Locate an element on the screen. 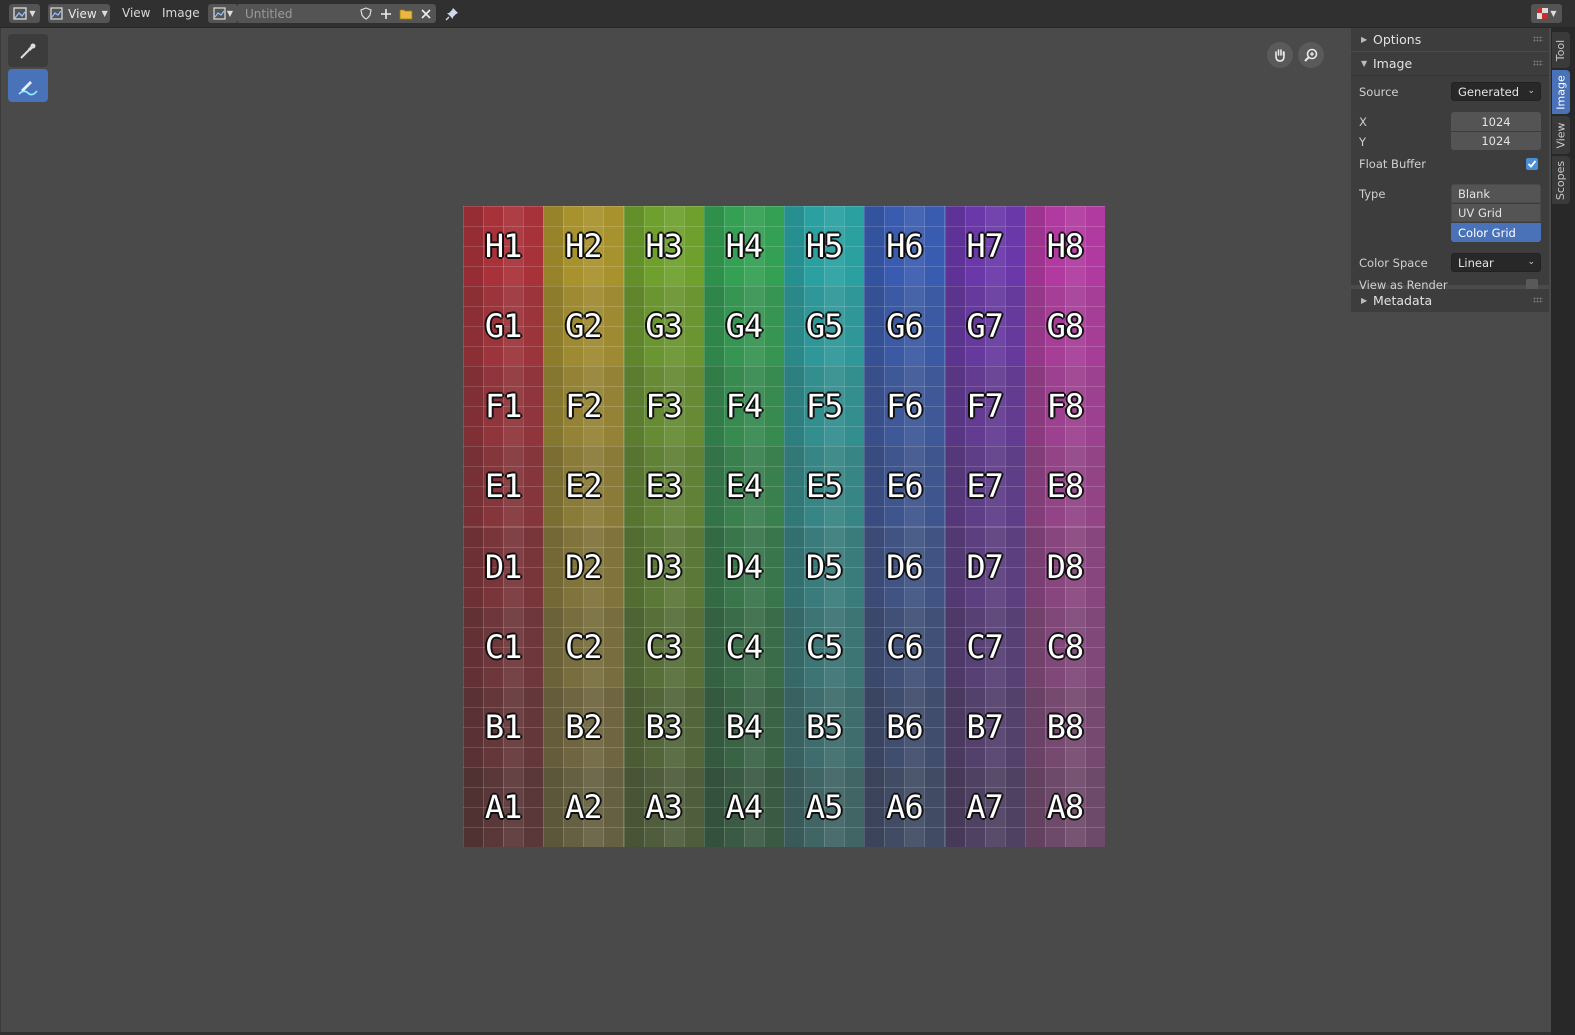 Image resolution: width=1575 pixels, height=1035 pixels. x-field: 1024 is located at coordinates (1496, 121).